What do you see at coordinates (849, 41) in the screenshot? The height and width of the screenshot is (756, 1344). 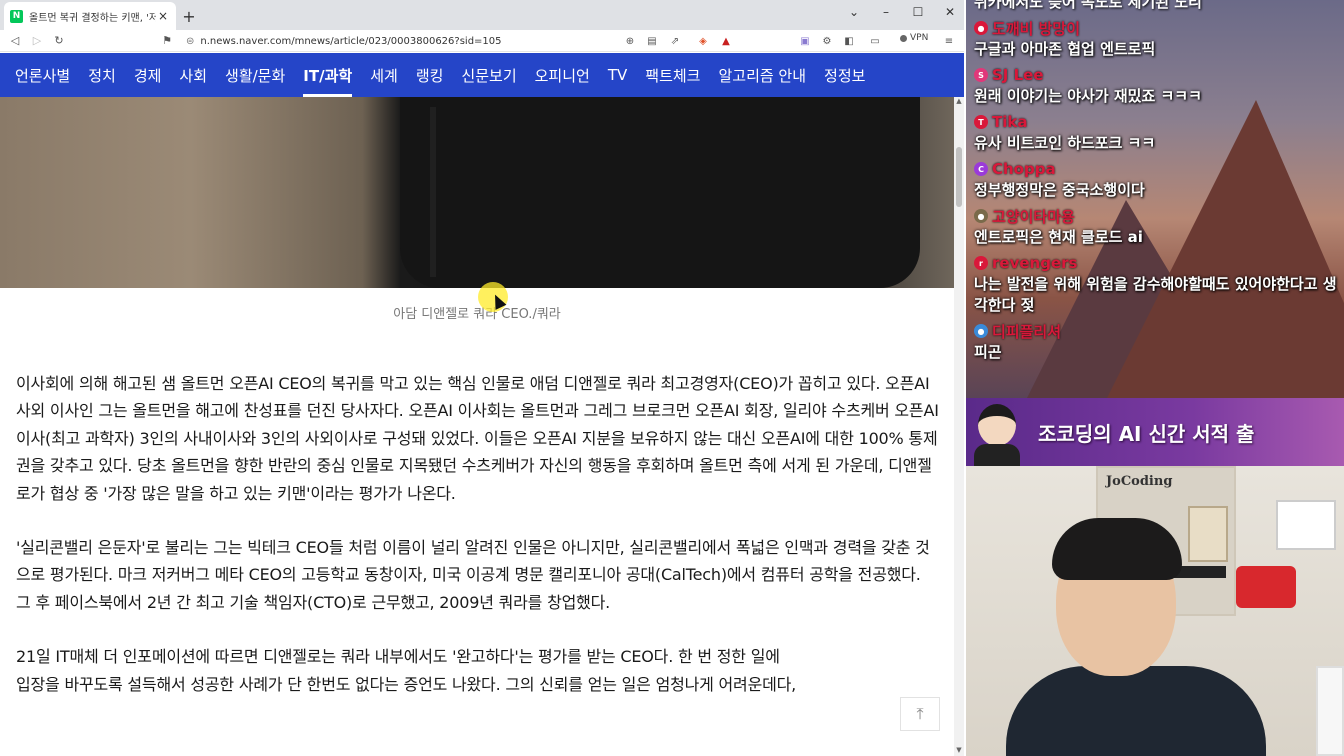 I see `sidebar-icon: ◧` at bounding box center [849, 41].